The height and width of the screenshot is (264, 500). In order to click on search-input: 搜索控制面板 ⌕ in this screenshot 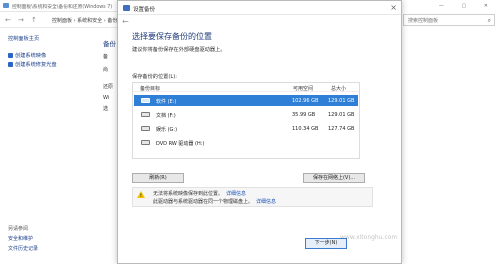, I will do `click(449, 20)`.